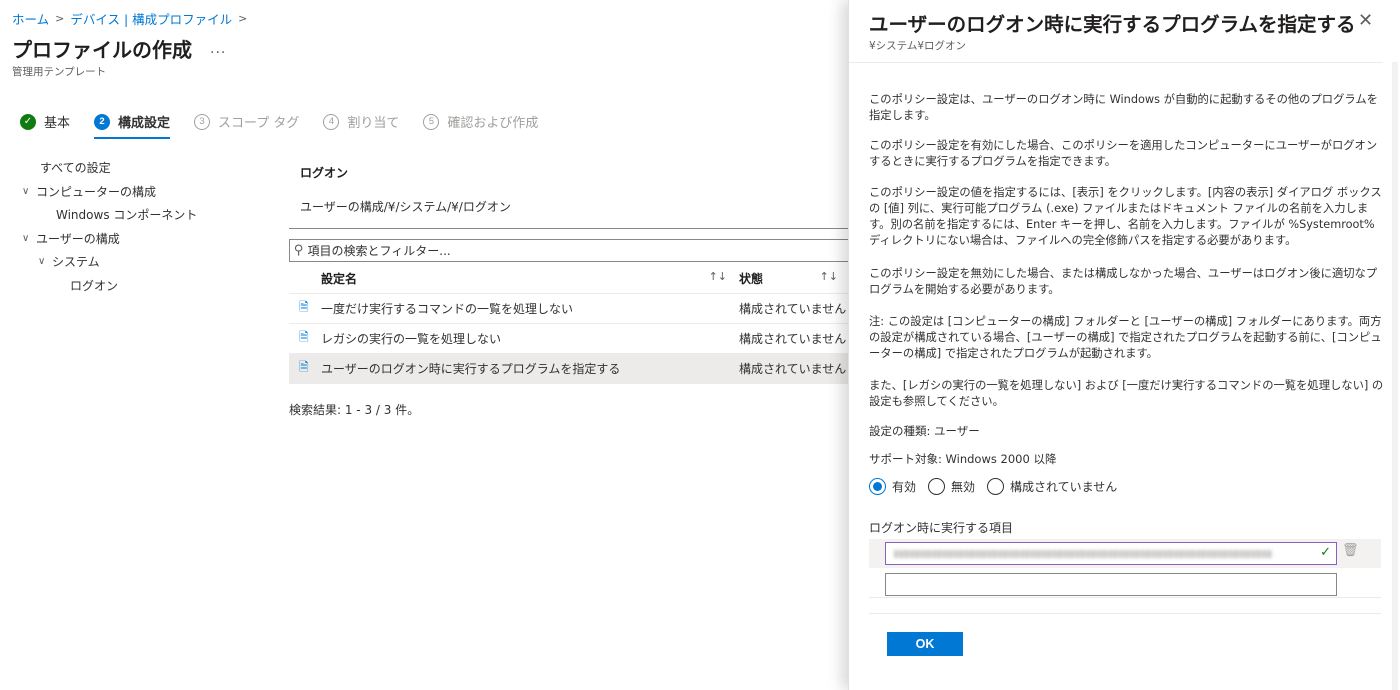 Image resolution: width=1400 pixels, height=690 pixels. I want to click on step-configuration: 2 構成設定, so click(132, 125).